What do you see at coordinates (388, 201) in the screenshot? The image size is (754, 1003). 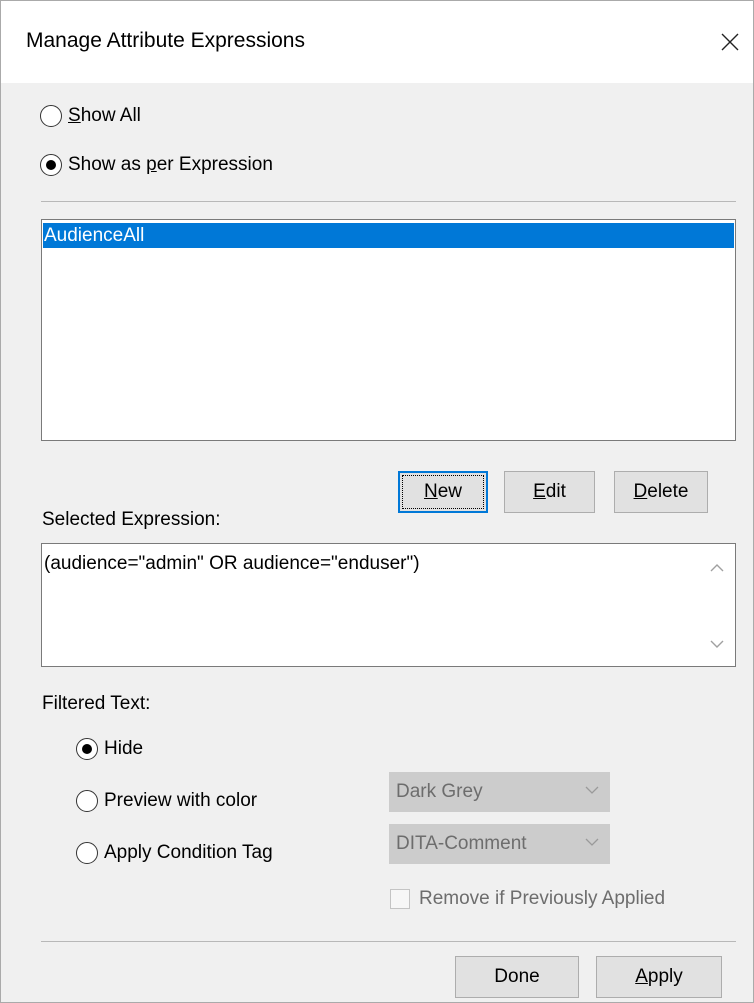 I see `top-separator` at bounding box center [388, 201].